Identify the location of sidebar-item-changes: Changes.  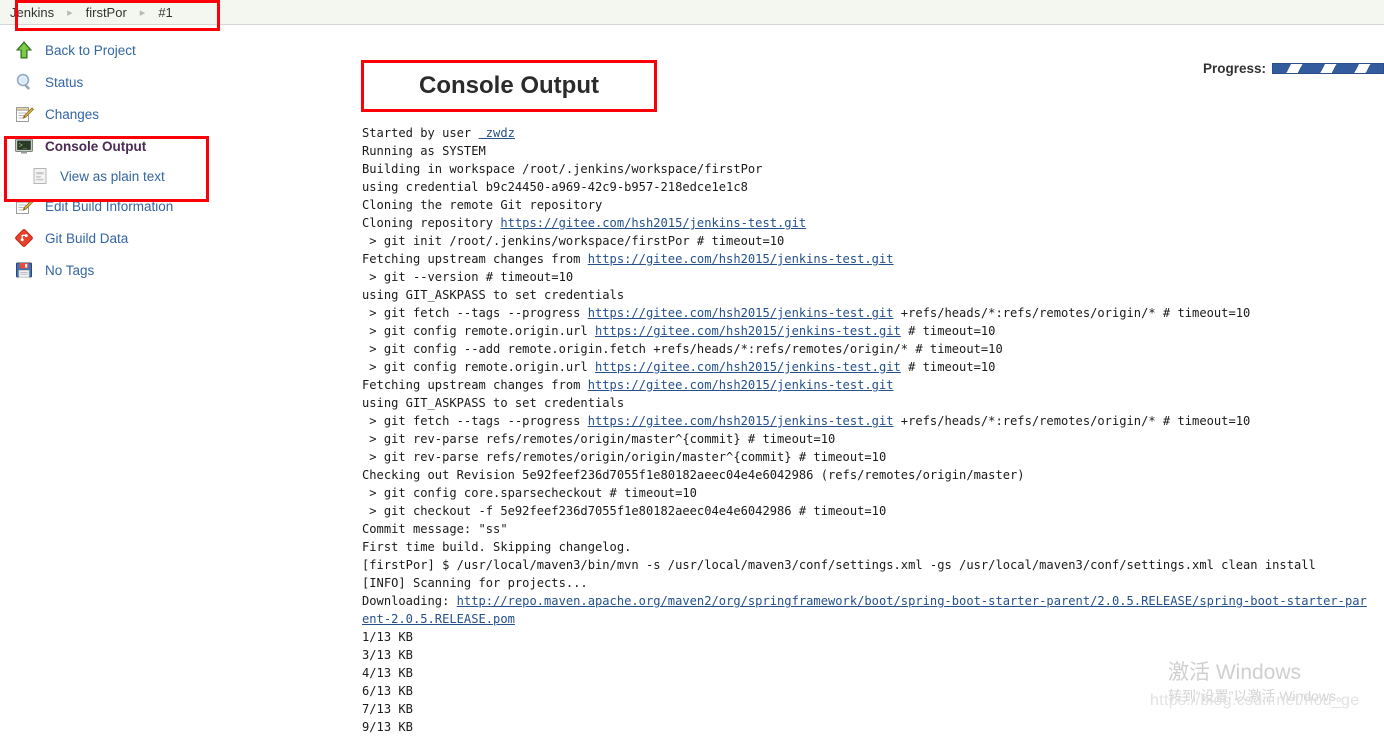
(120, 114).